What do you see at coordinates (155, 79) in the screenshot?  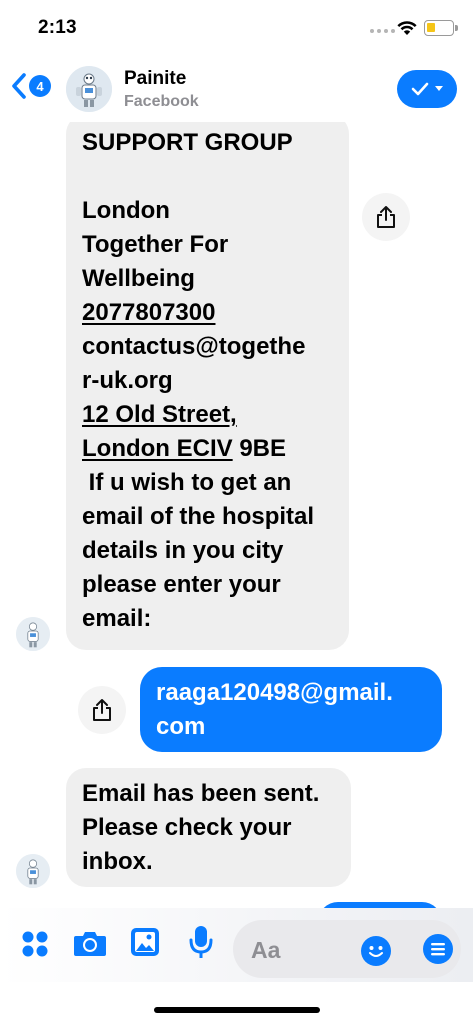 I see `contact-name: Painite` at bounding box center [155, 79].